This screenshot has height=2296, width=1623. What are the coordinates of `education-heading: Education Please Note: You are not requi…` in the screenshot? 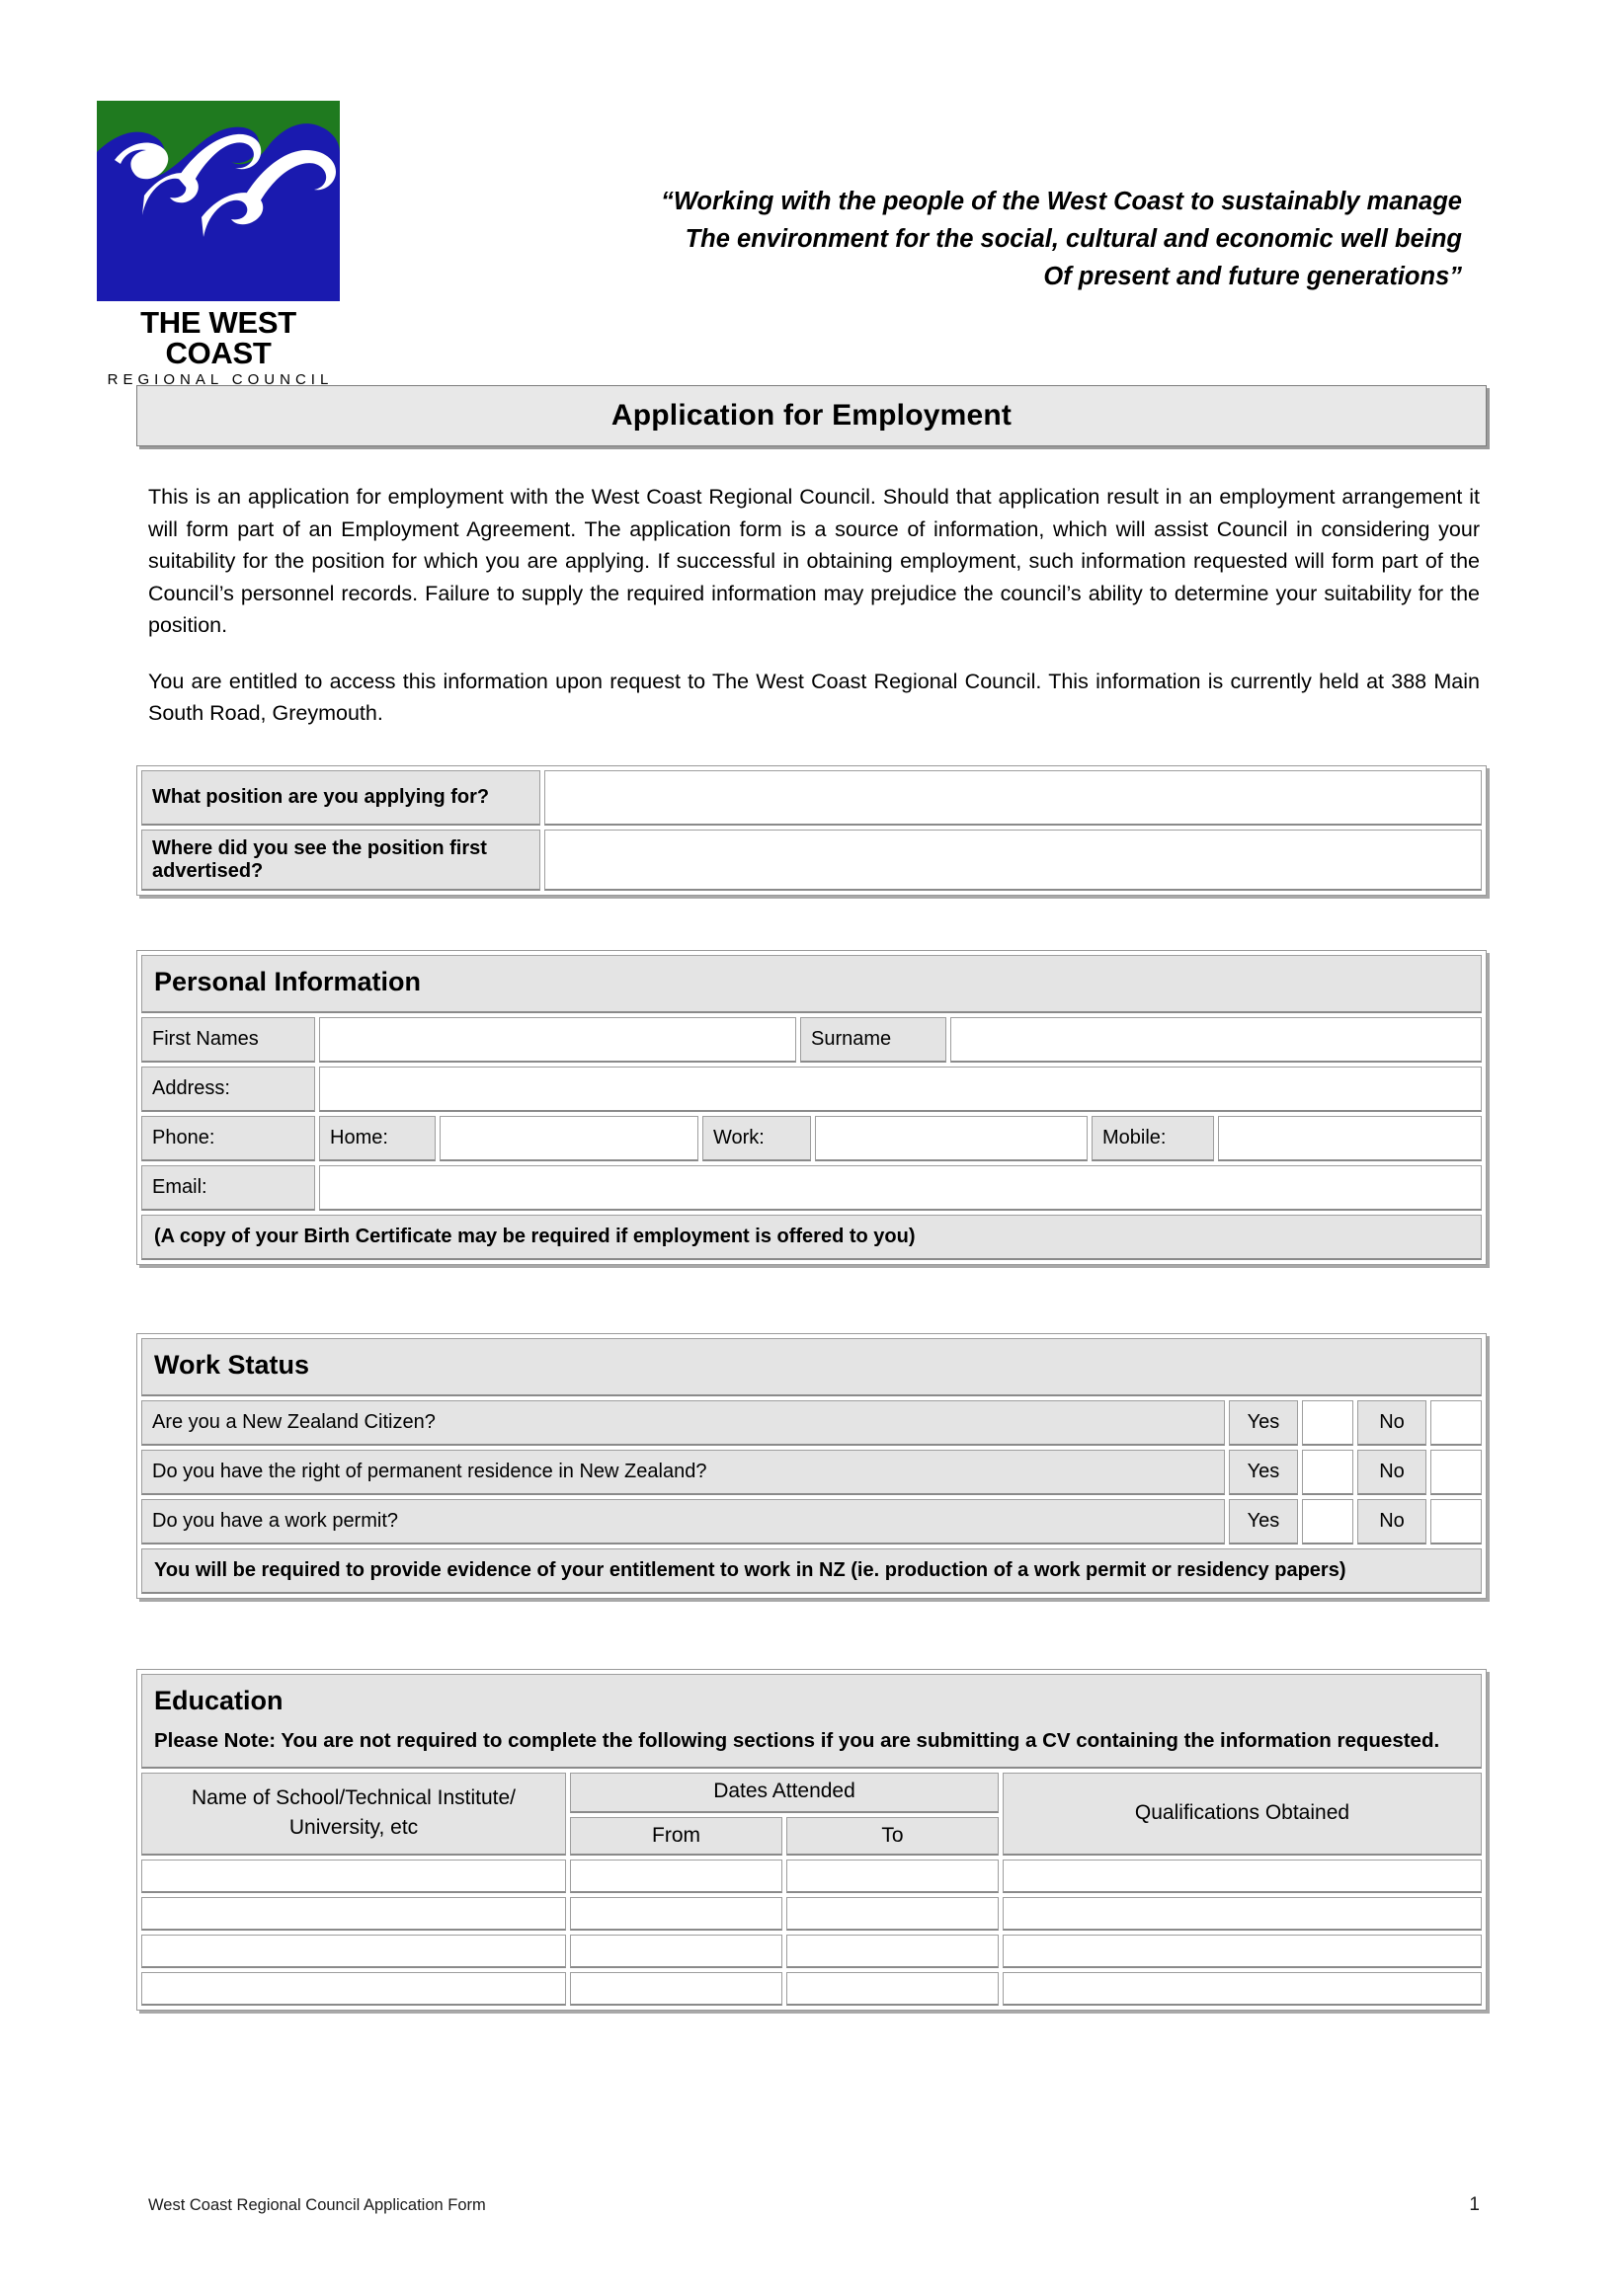 It's located at (811, 1722).